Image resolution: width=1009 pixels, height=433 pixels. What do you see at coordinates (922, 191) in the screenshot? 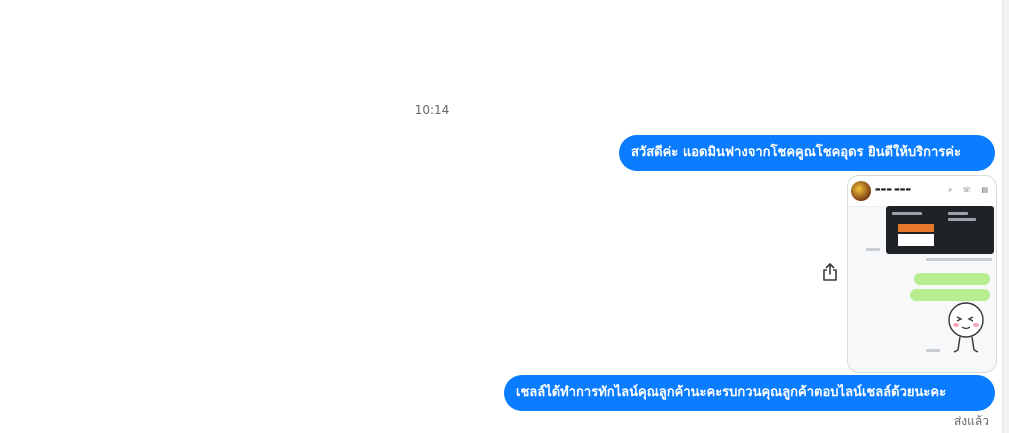
I see `image-header: ▬▬▬ ▬▬▬ ⌕ ☏ ▤` at bounding box center [922, 191].